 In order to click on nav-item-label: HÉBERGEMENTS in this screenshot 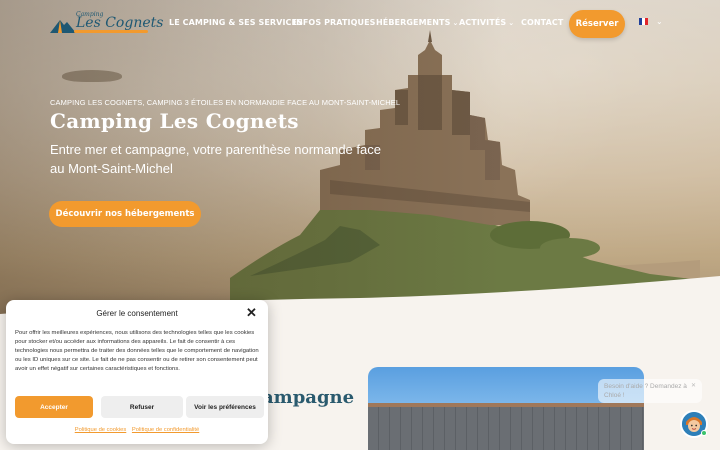, I will do `click(413, 22)`.